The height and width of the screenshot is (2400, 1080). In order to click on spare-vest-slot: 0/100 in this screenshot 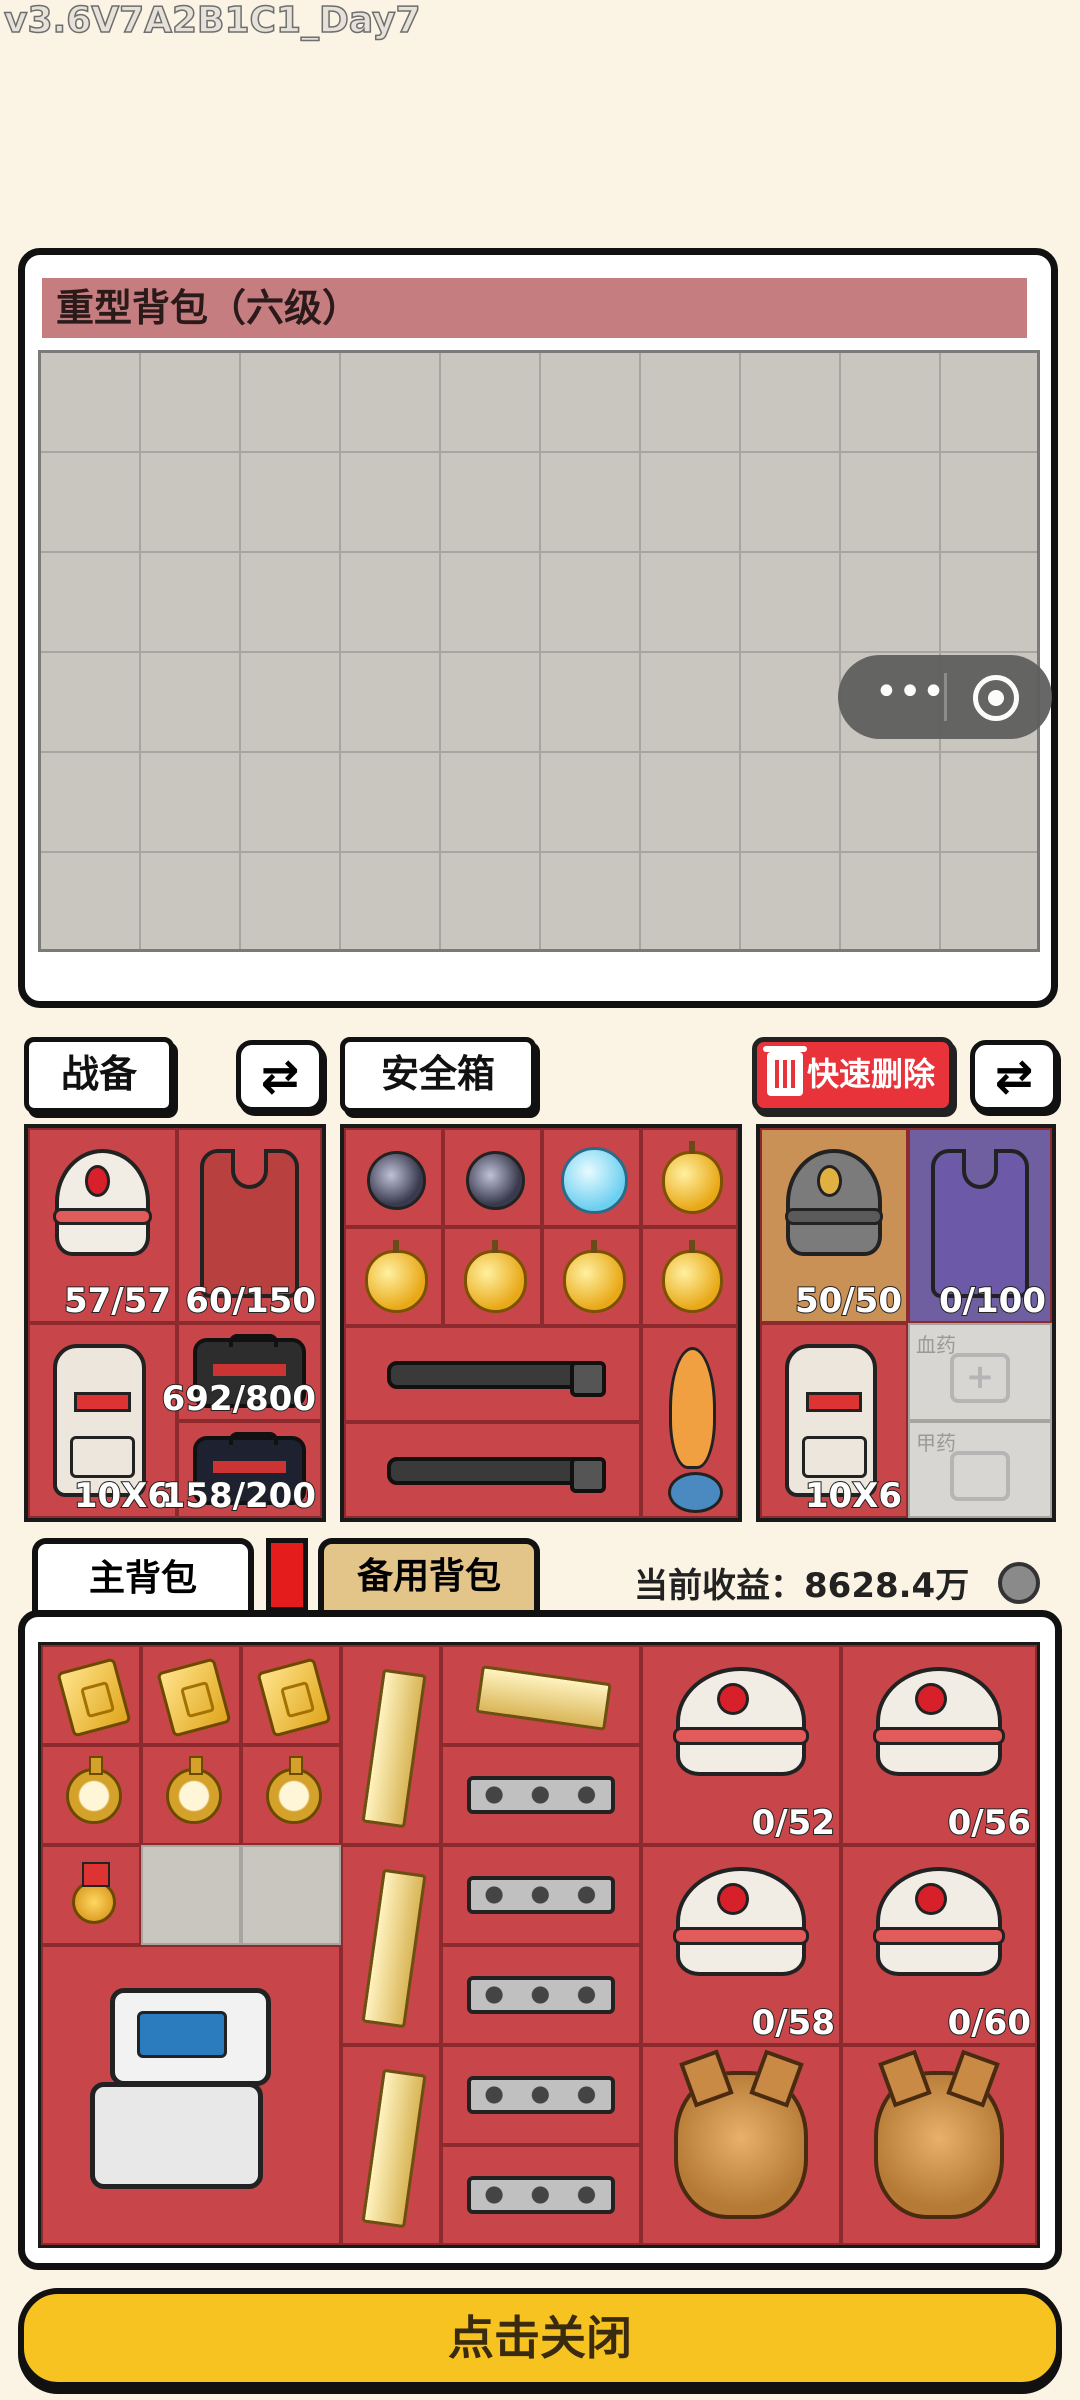, I will do `click(980, 1225)`.